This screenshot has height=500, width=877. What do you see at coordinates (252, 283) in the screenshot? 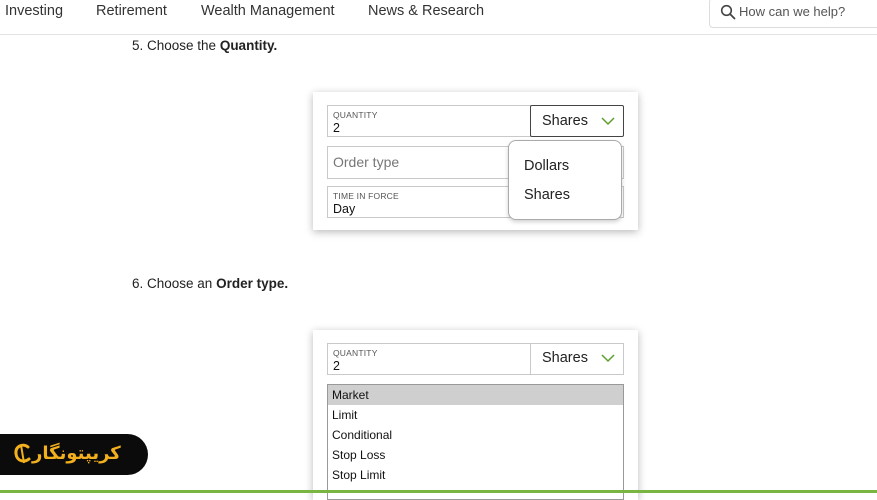
I see `step-6-bold: Order type.` at bounding box center [252, 283].